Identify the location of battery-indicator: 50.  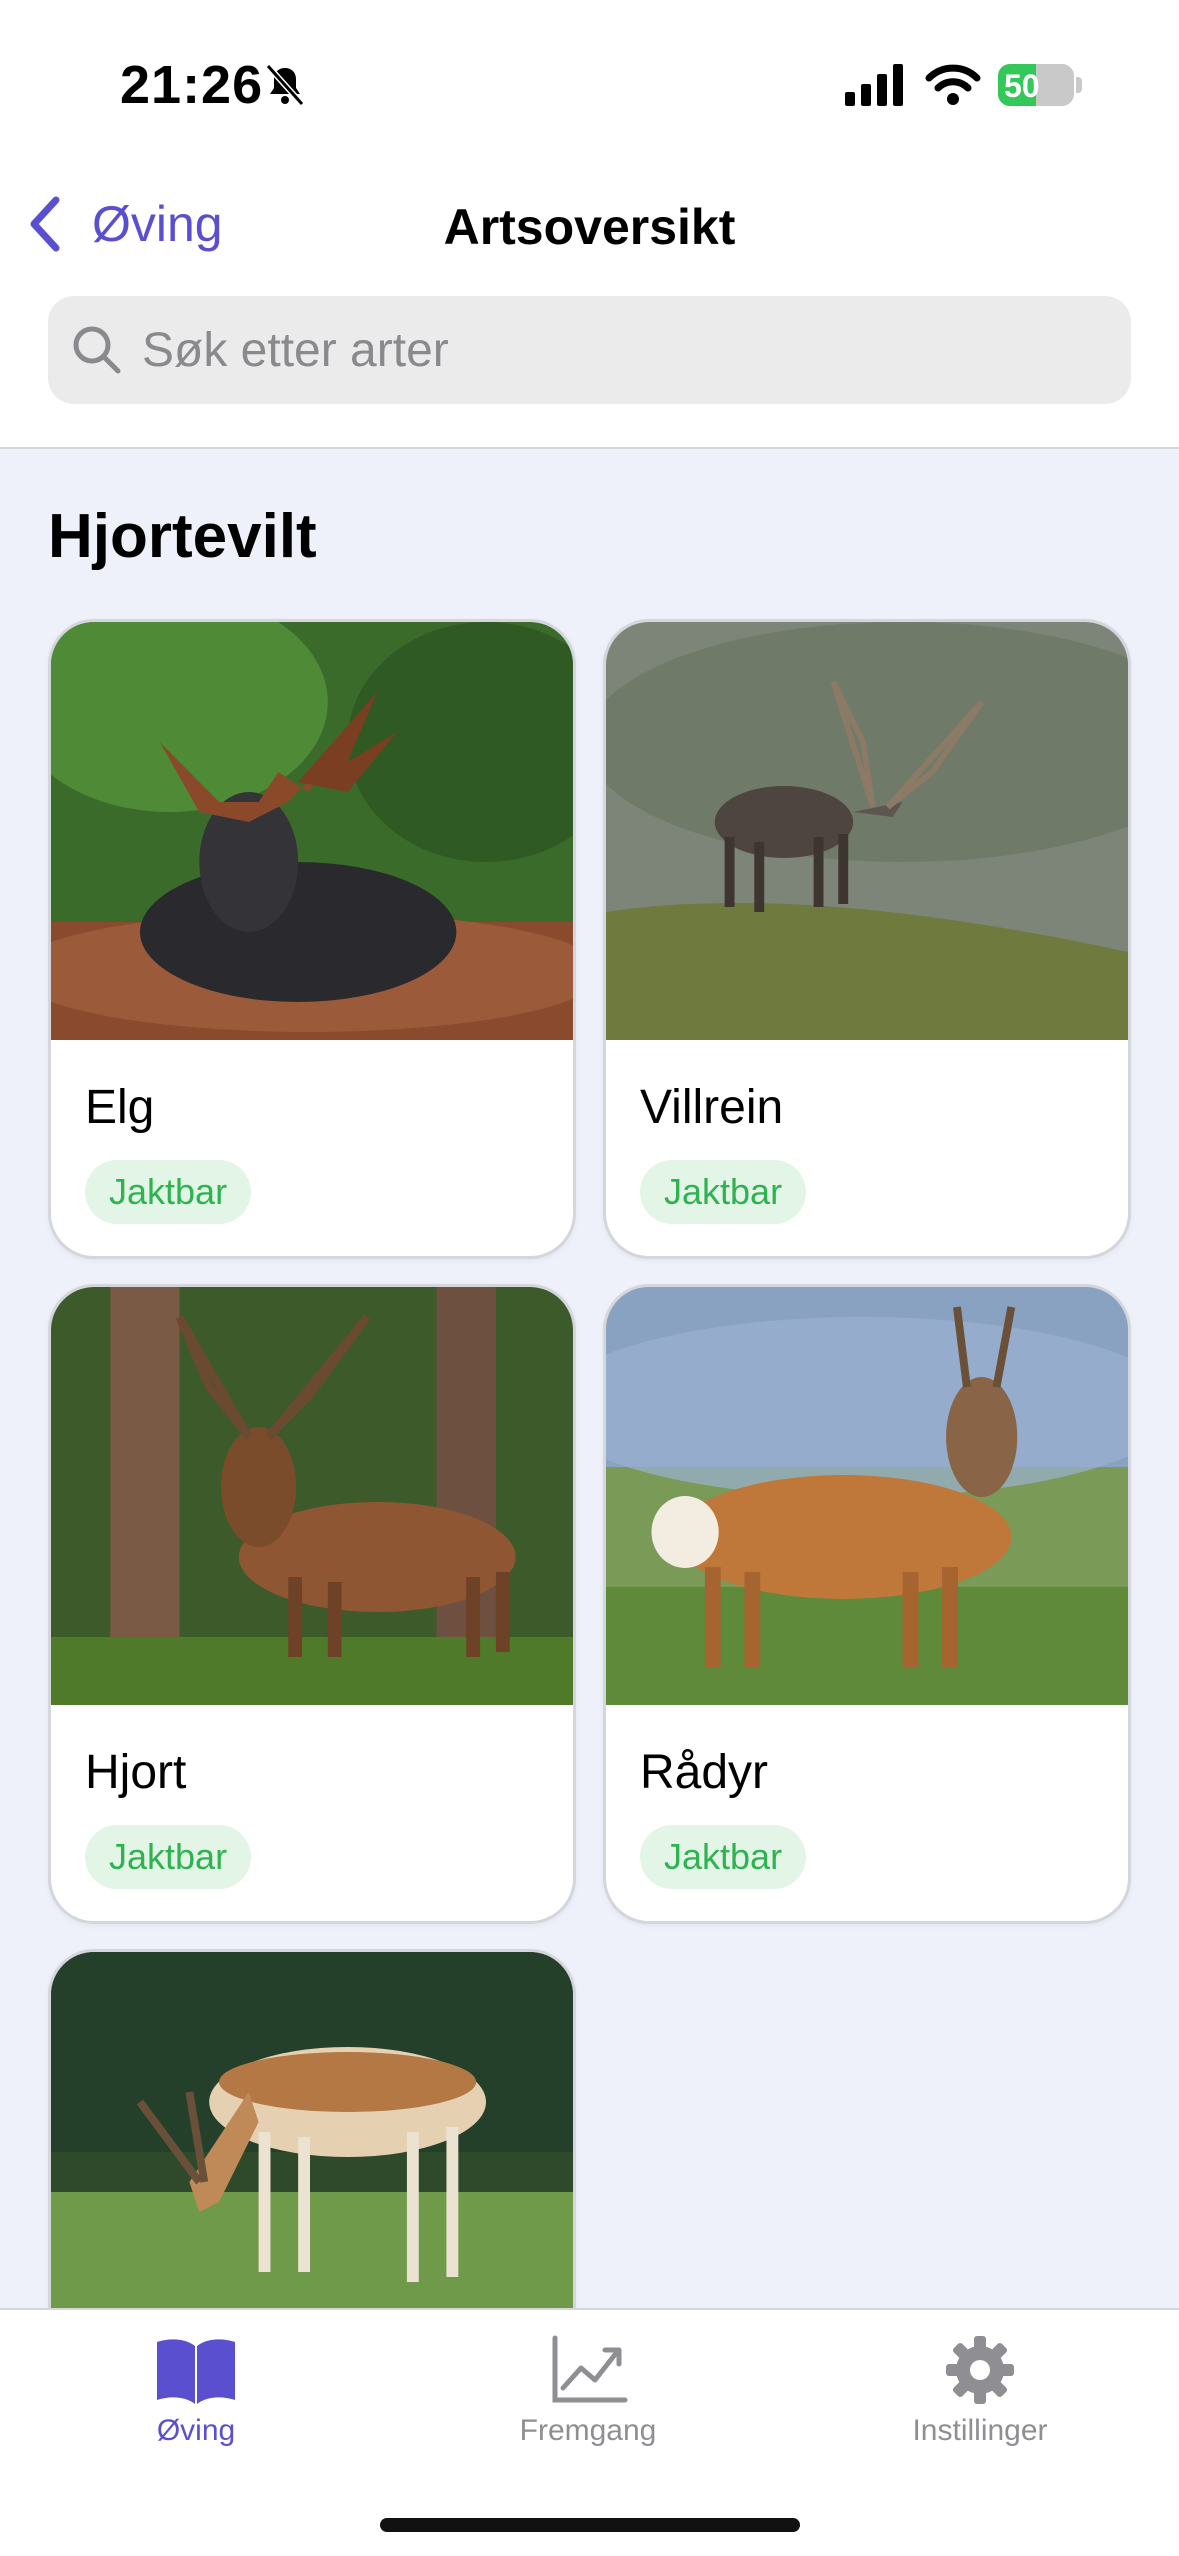
(1040, 85).